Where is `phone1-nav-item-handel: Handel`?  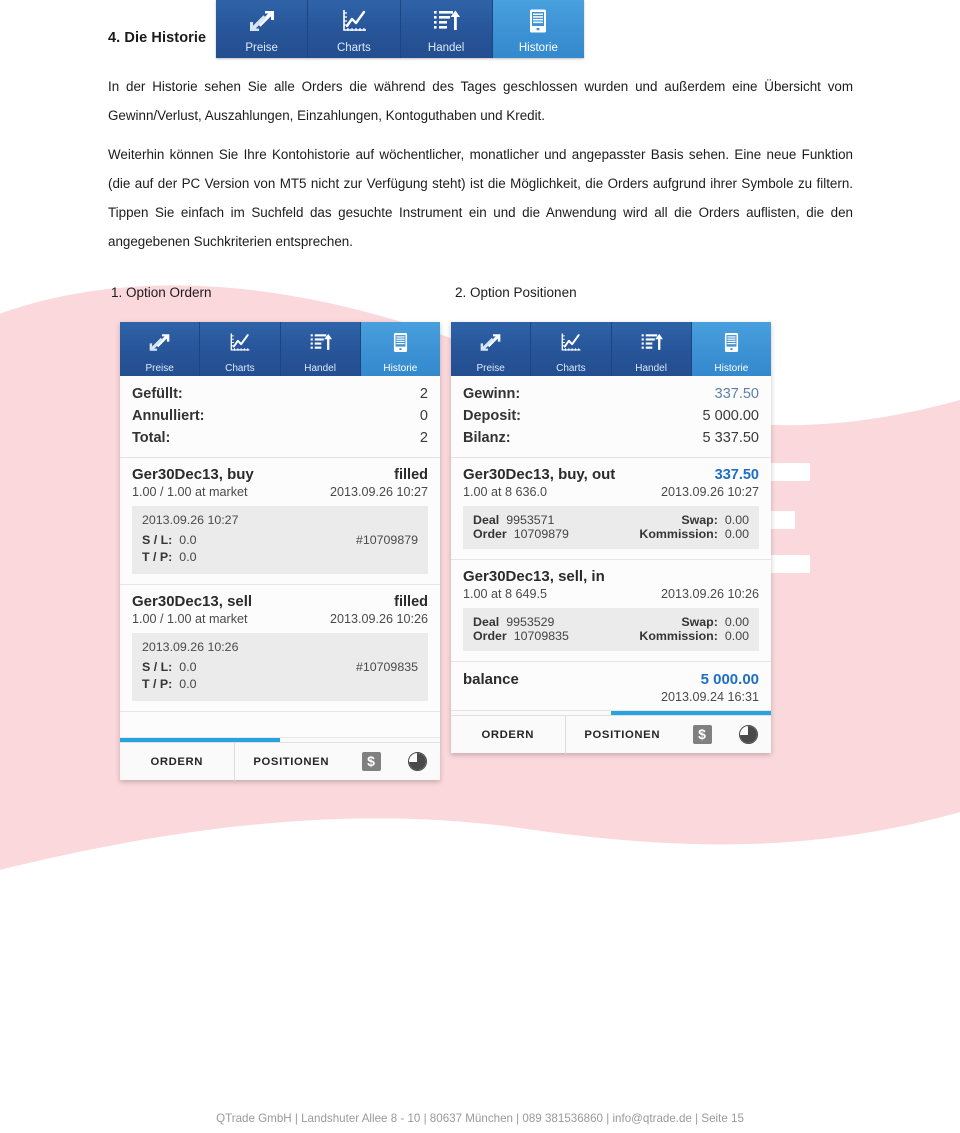
phone1-nav-item-handel: Handel is located at coordinates (320, 349).